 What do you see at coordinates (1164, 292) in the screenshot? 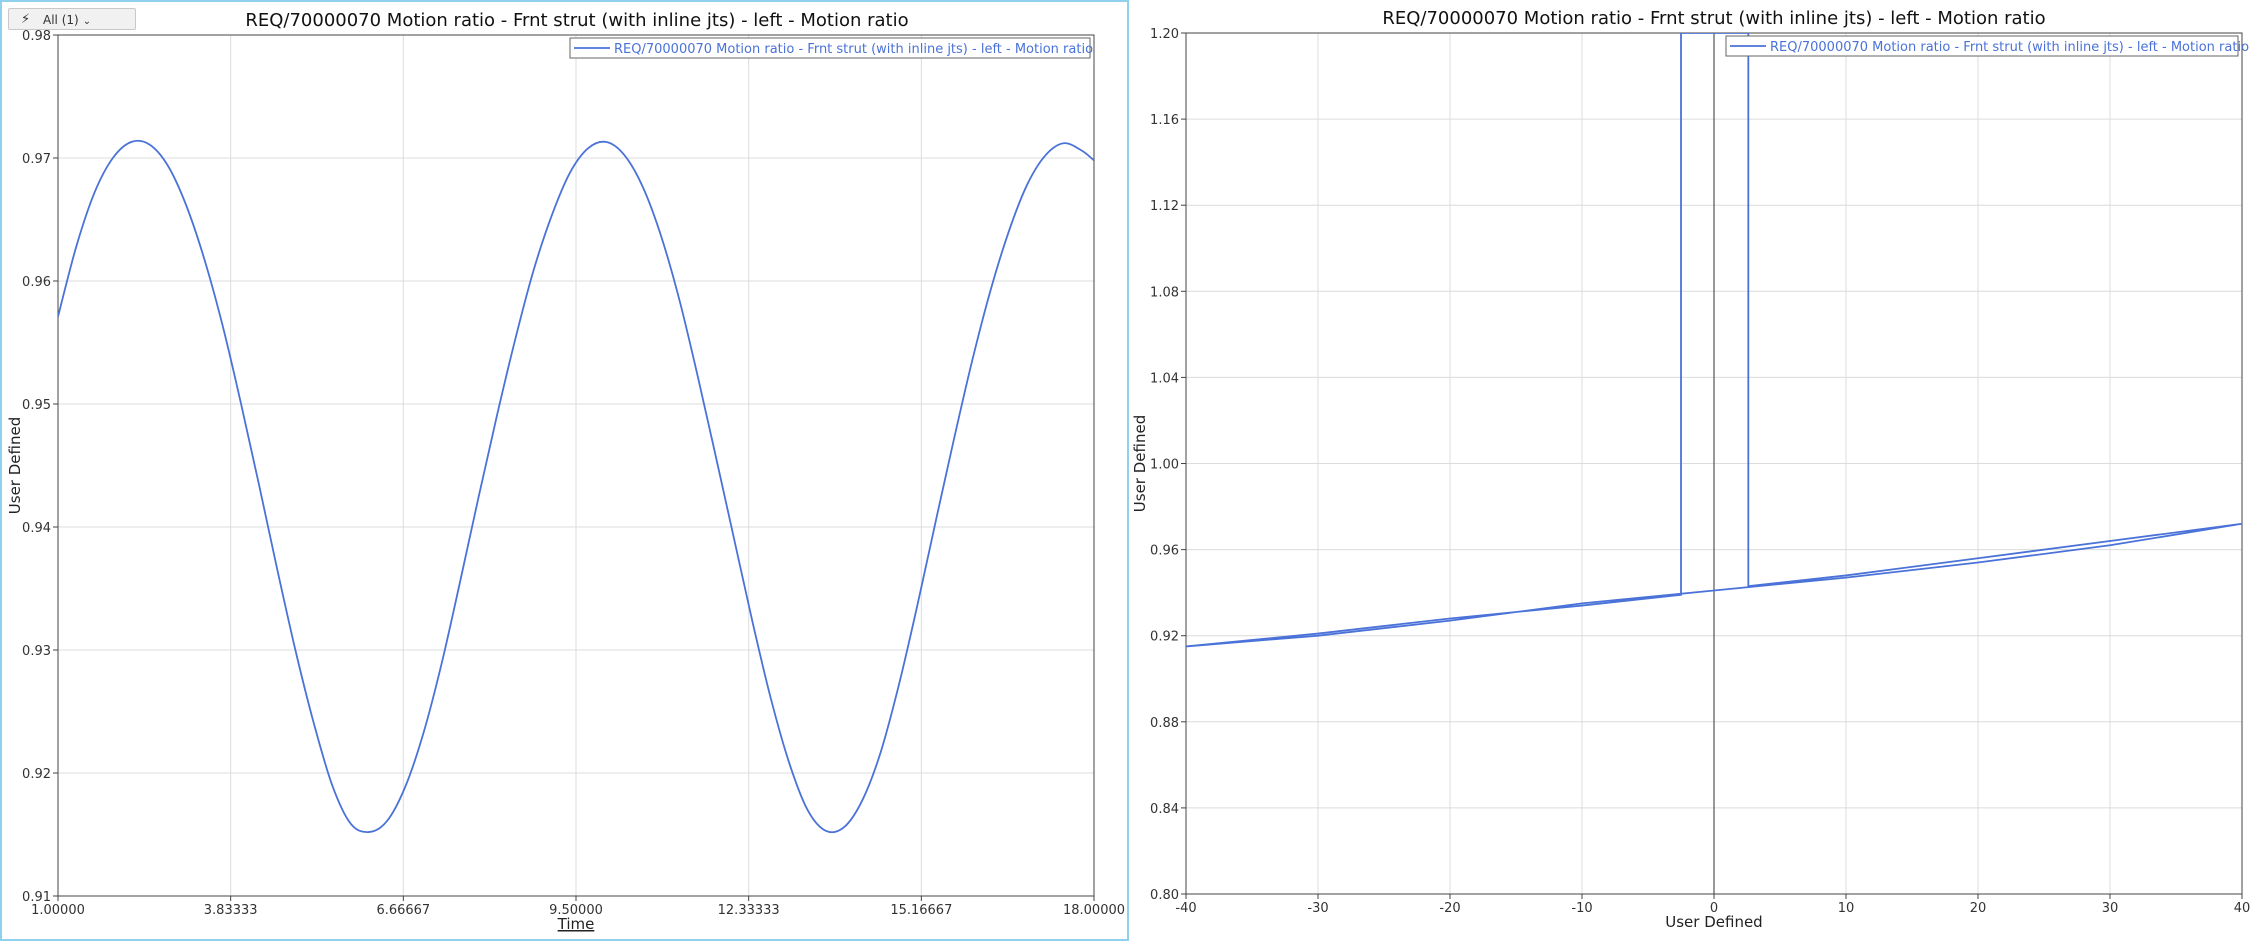
I see `y-tick-label: 1.08` at bounding box center [1164, 292].